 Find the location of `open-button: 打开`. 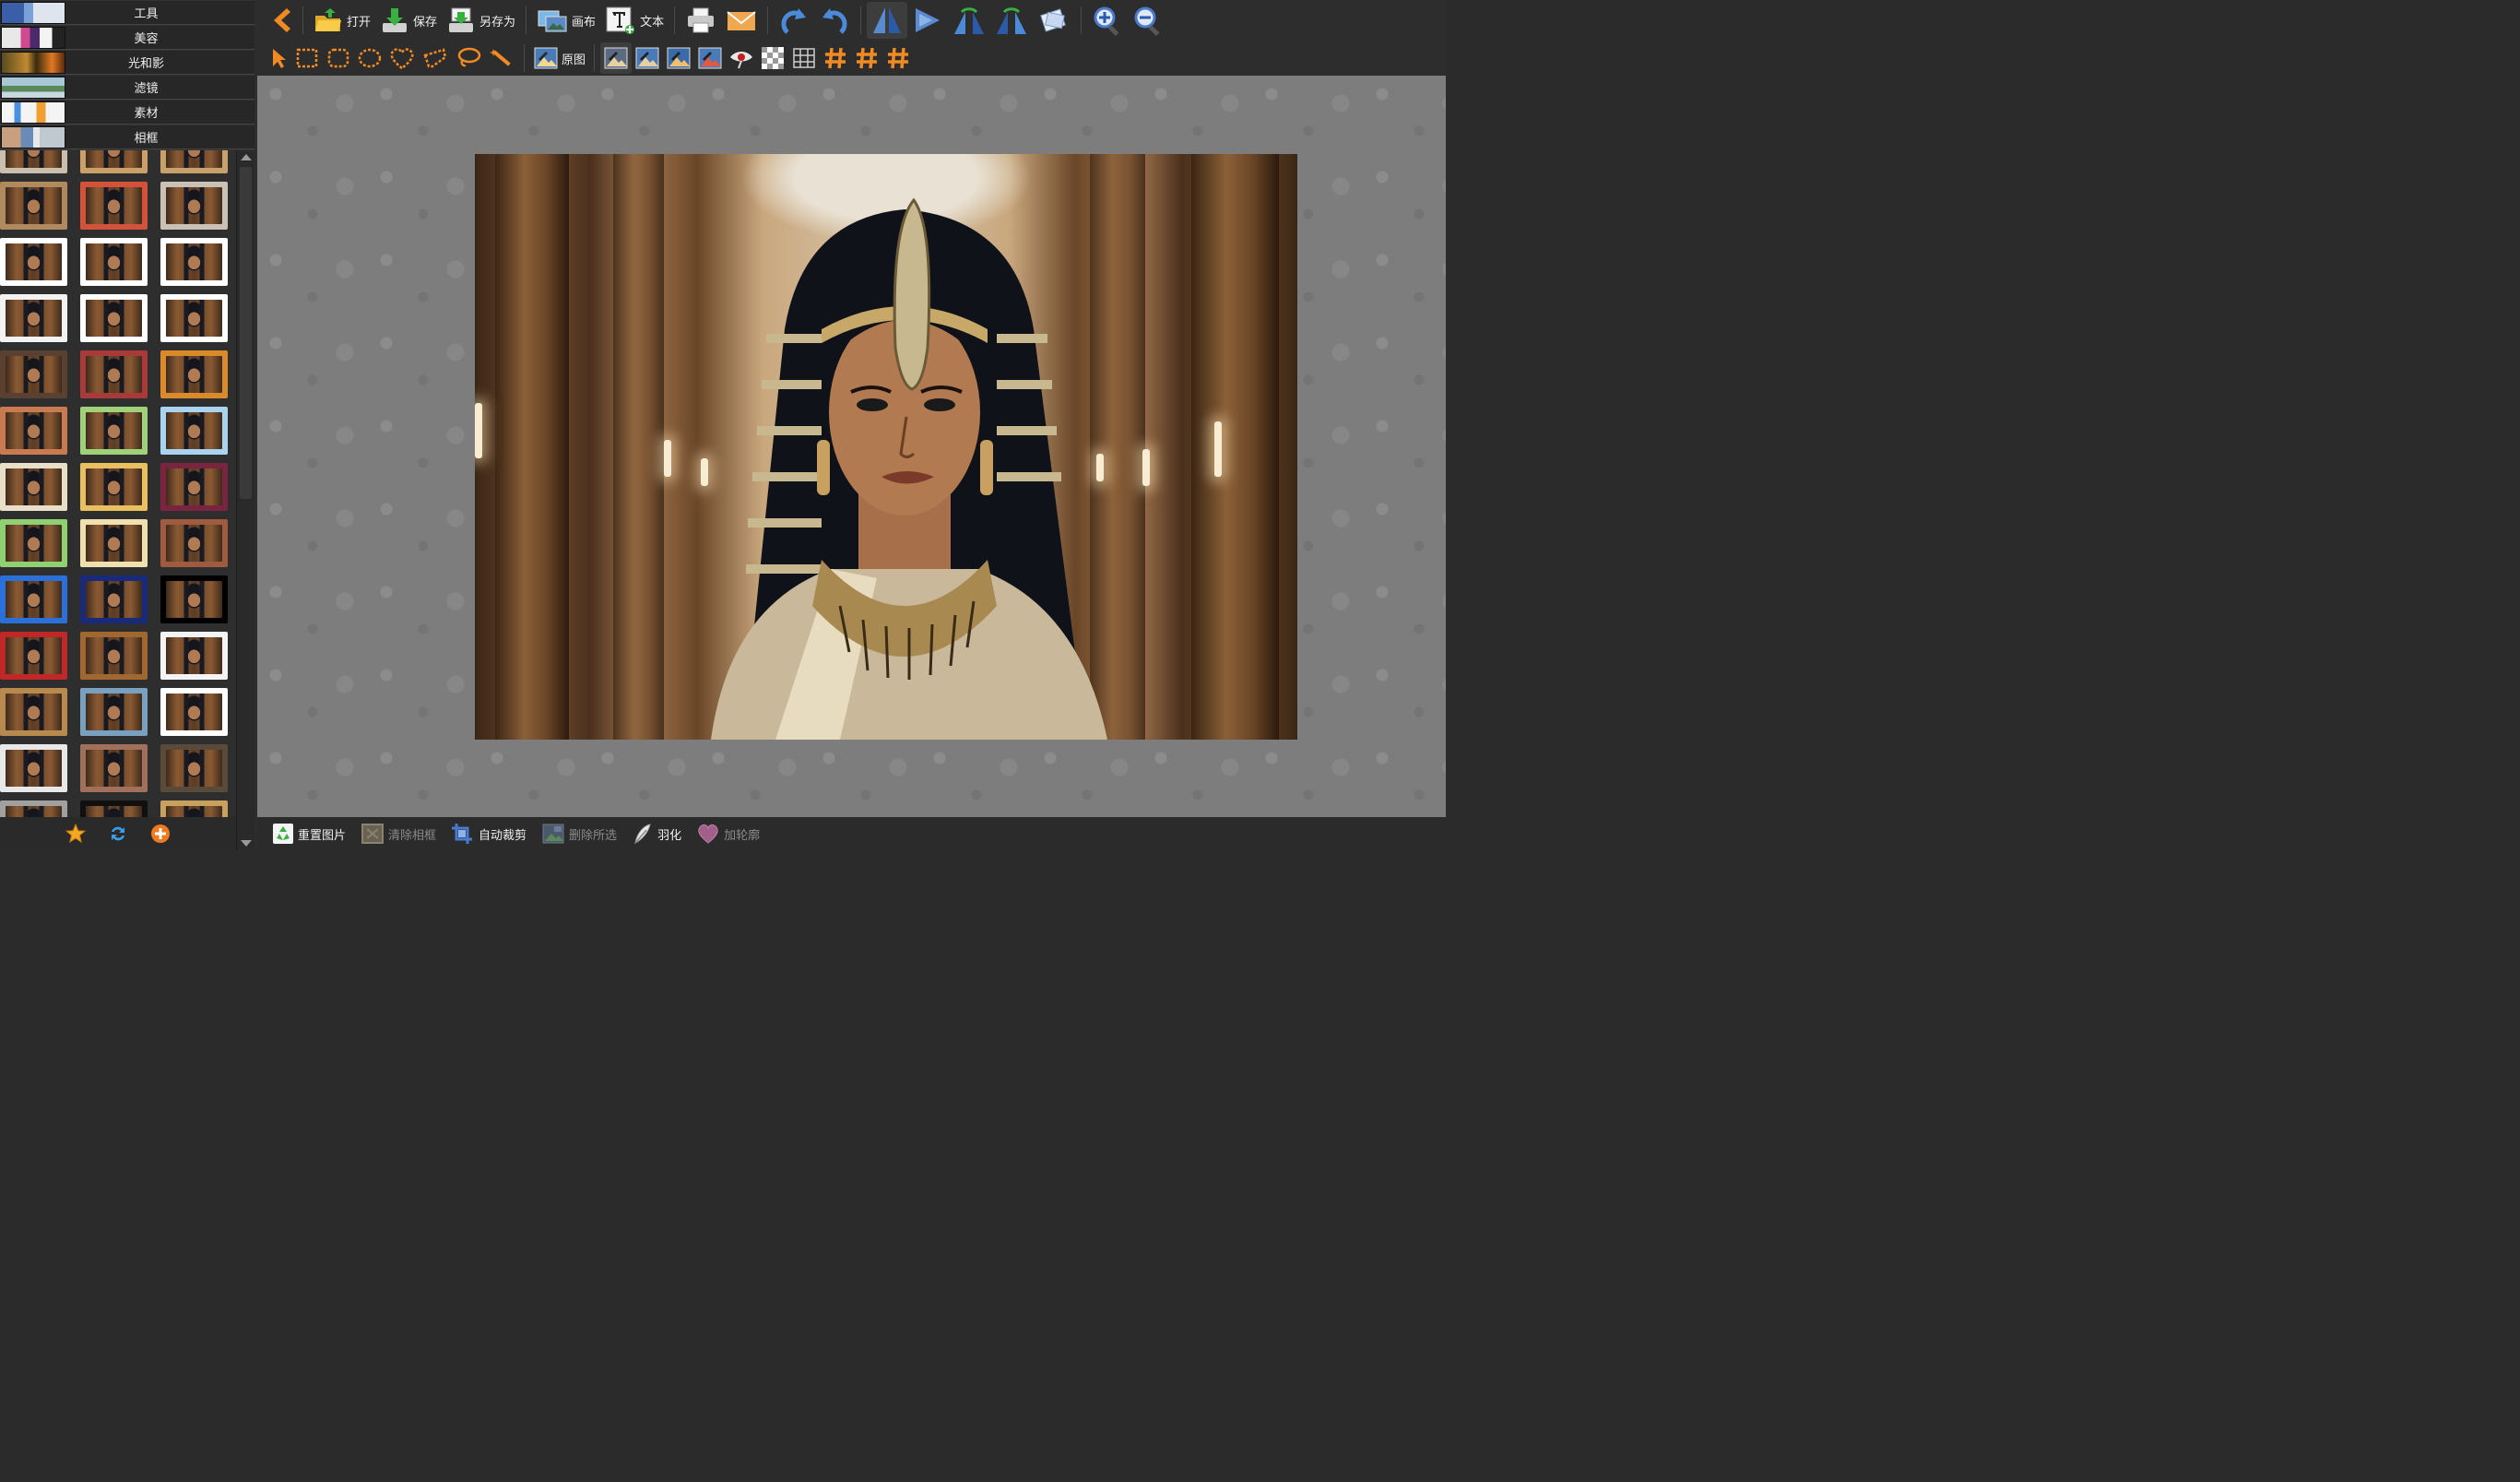

open-button: 打开 is located at coordinates (342, 20).